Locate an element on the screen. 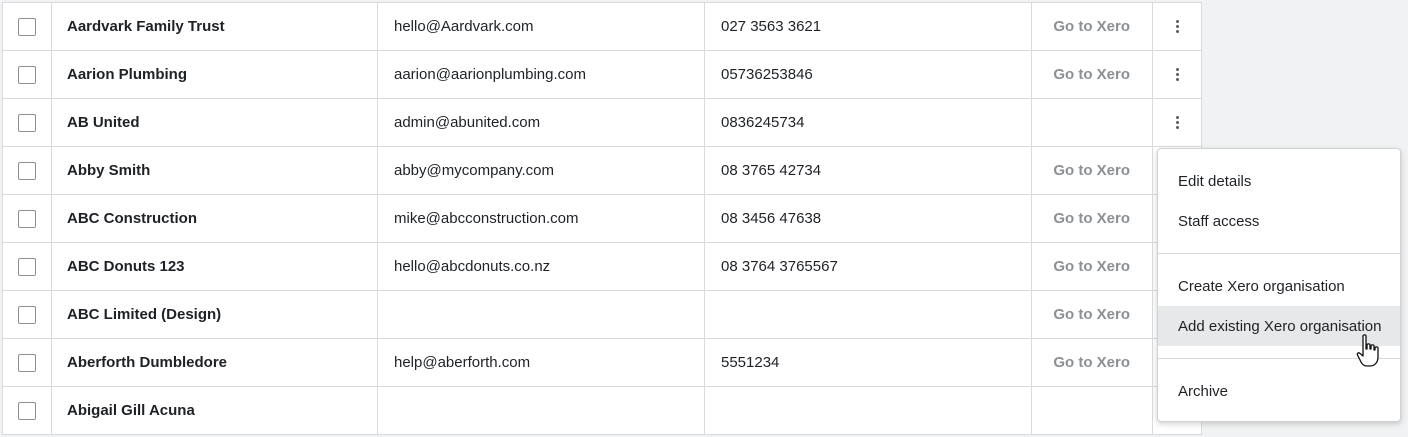 The height and width of the screenshot is (437, 1408). client-name: ABC Limited (Design) is located at coordinates (215, 314).